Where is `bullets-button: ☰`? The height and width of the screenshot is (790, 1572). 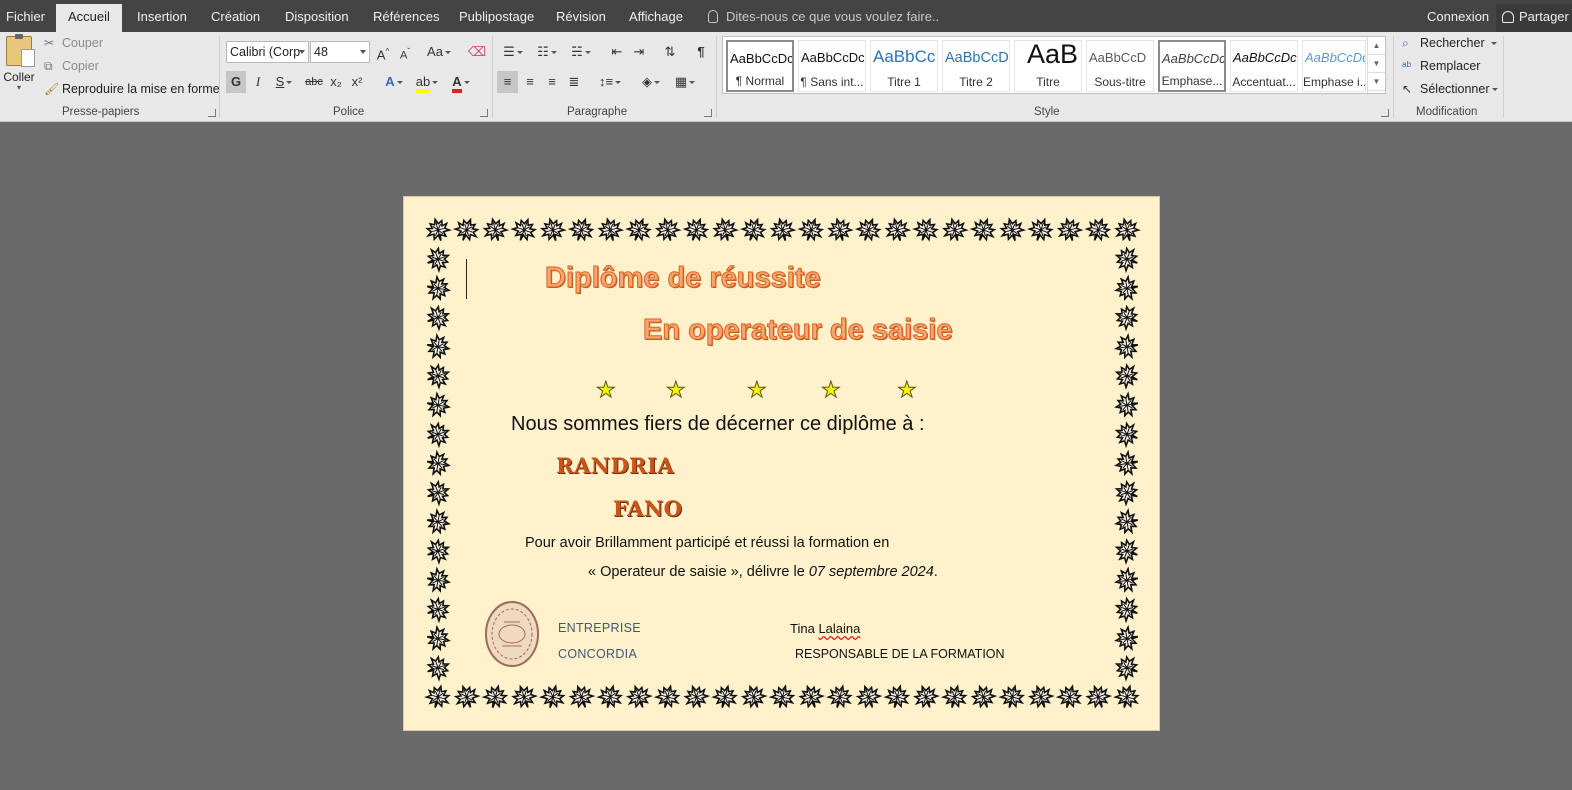 bullets-button: ☰ is located at coordinates (513, 52).